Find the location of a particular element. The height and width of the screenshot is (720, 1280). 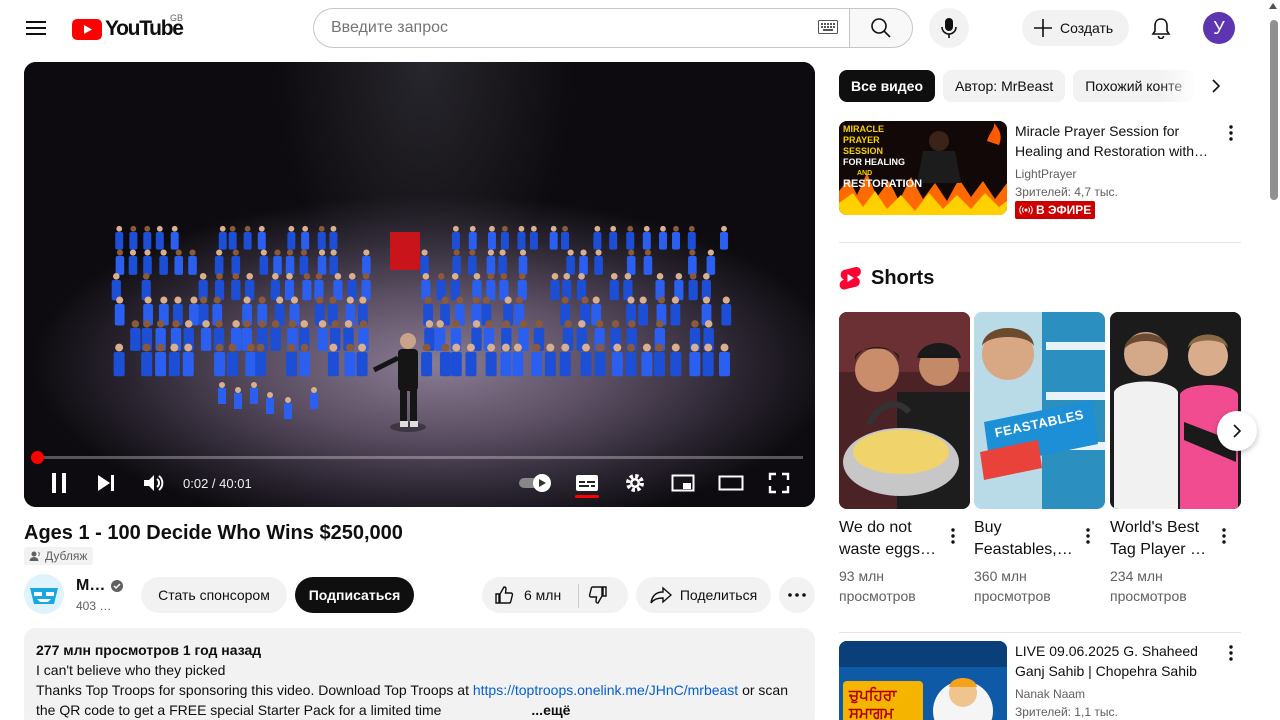

search-button is located at coordinates (881, 28).